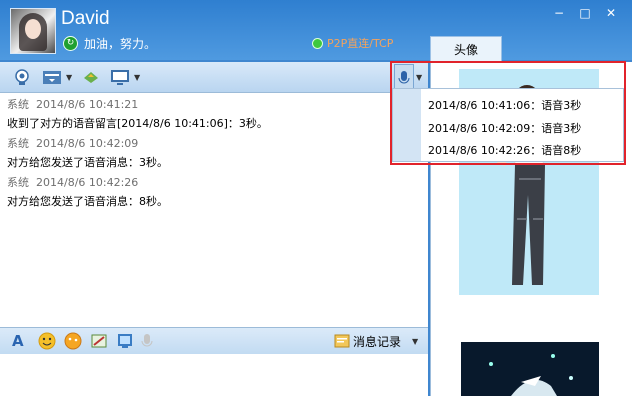 The width and height of the screenshot is (632, 396). I want to click on message-text: 收到了对方的语音留言[2014/8/6 10:41:06]：3秒。, so click(137, 123).